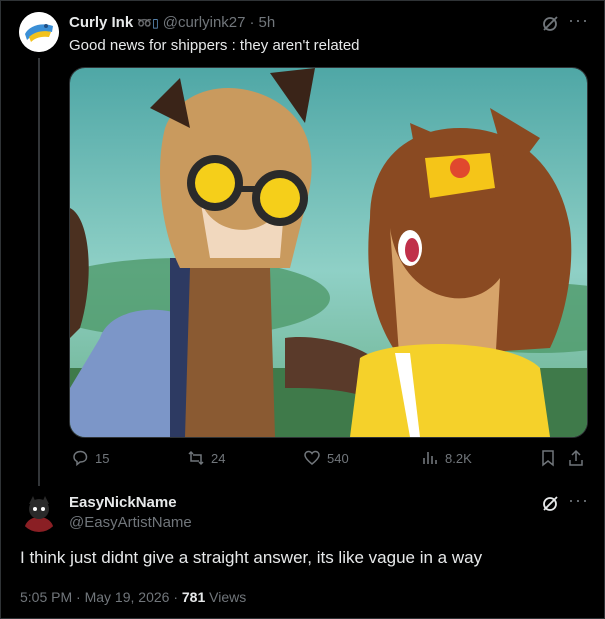 This screenshot has width=605, height=619. What do you see at coordinates (39, 272) in the screenshot?
I see `thread-connector-line` at bounding box center [39, 272].